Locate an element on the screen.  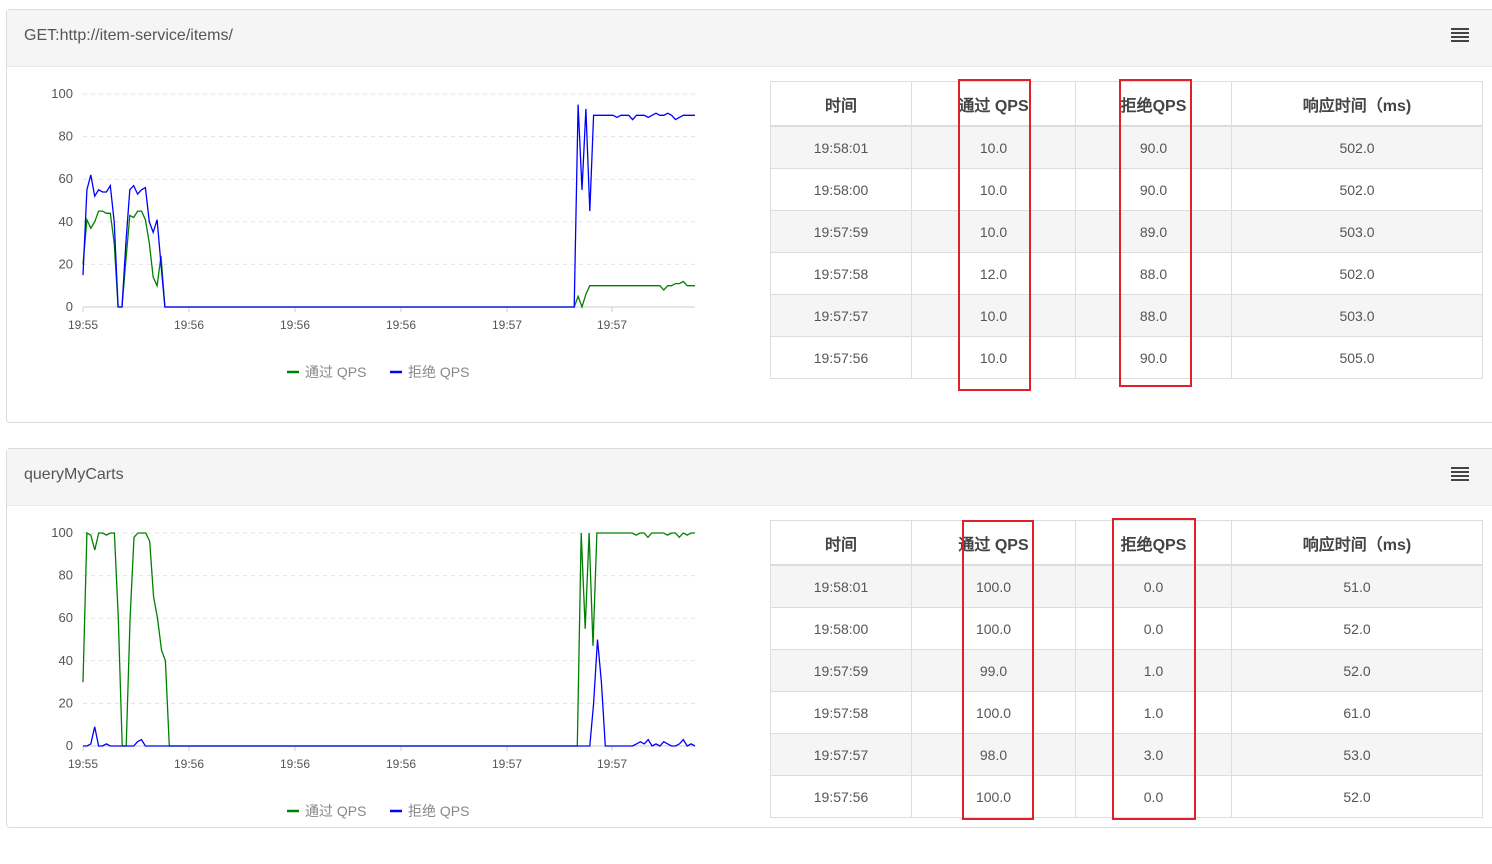
table-row: 19:57:56 100.0 0.0 52.0 is located at coordinates (1126, 796).